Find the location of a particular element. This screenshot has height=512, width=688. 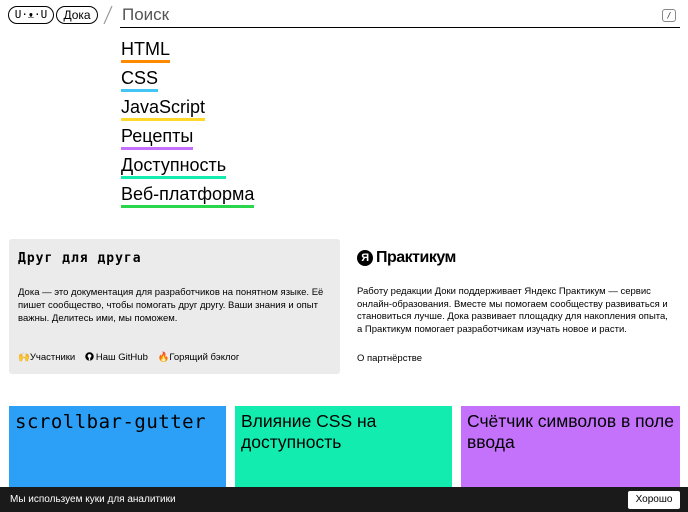

contributors-link: 🙌Участники is located at coordinates (46, 357).